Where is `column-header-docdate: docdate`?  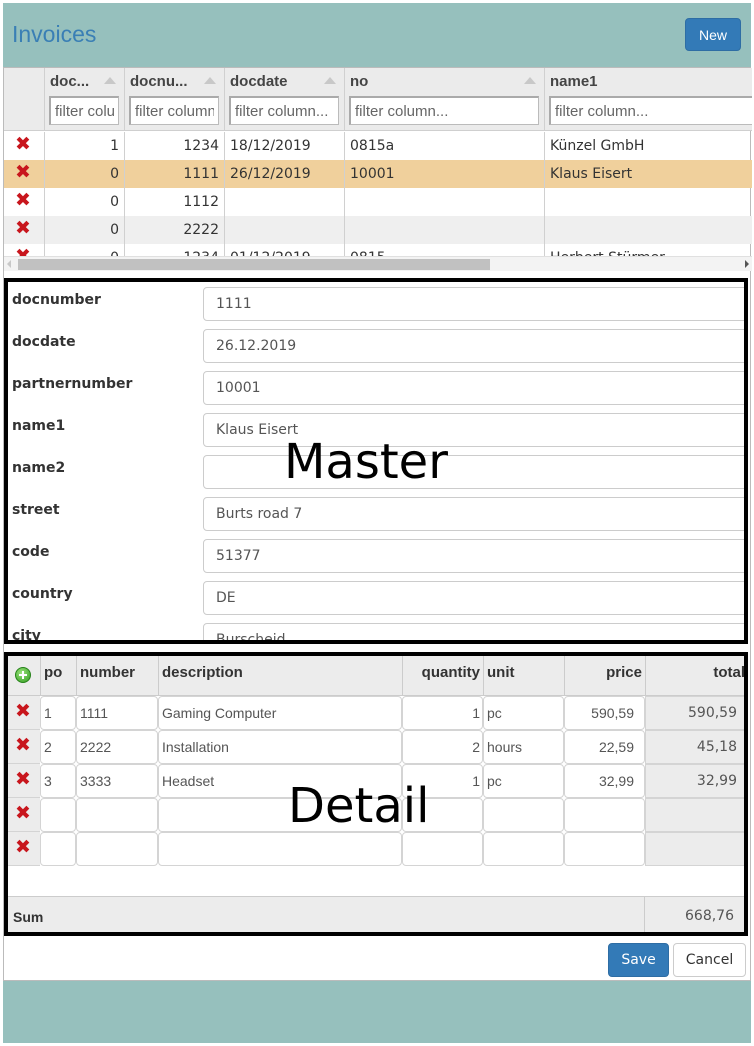
column-header-docdate: docdate is located at coordinates (284, 99).